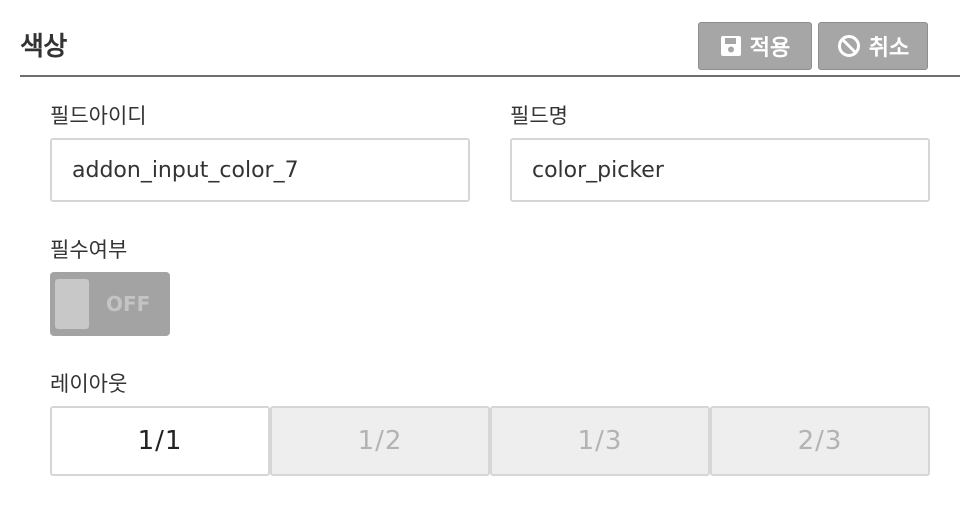  What do you see at coordinates (849, 46) in the screenshot?
I see `ban-icon` at bounding box center [849, 46].